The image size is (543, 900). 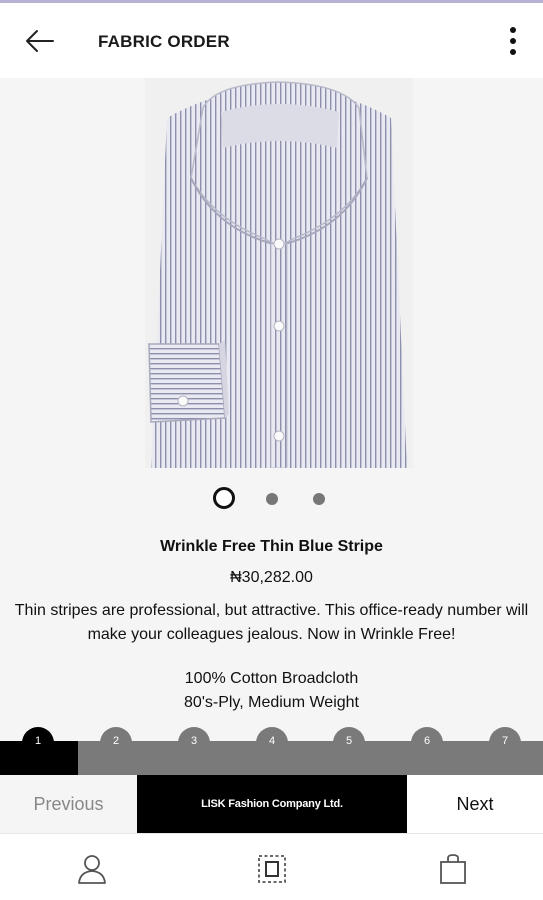 I want to click on bottom-navigation, so click(x=271, y=866).